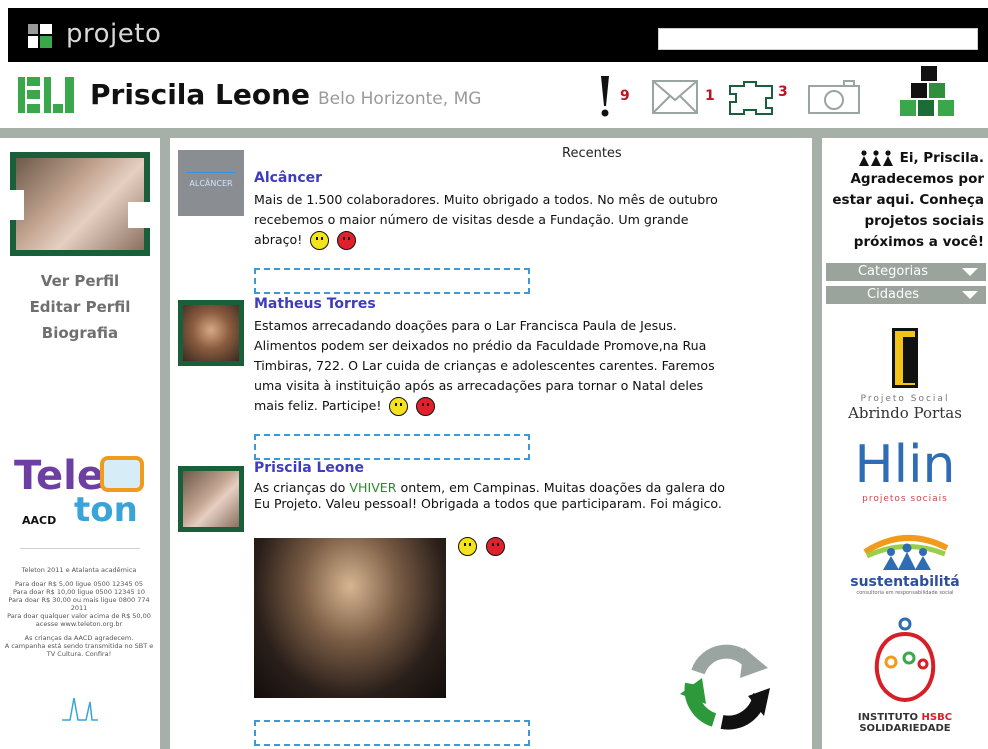 This screenshot has width=988, height=749. Describe the element at coordinates (39, 520) in the screenshot. I see `aacd-label: AACD` at that location.